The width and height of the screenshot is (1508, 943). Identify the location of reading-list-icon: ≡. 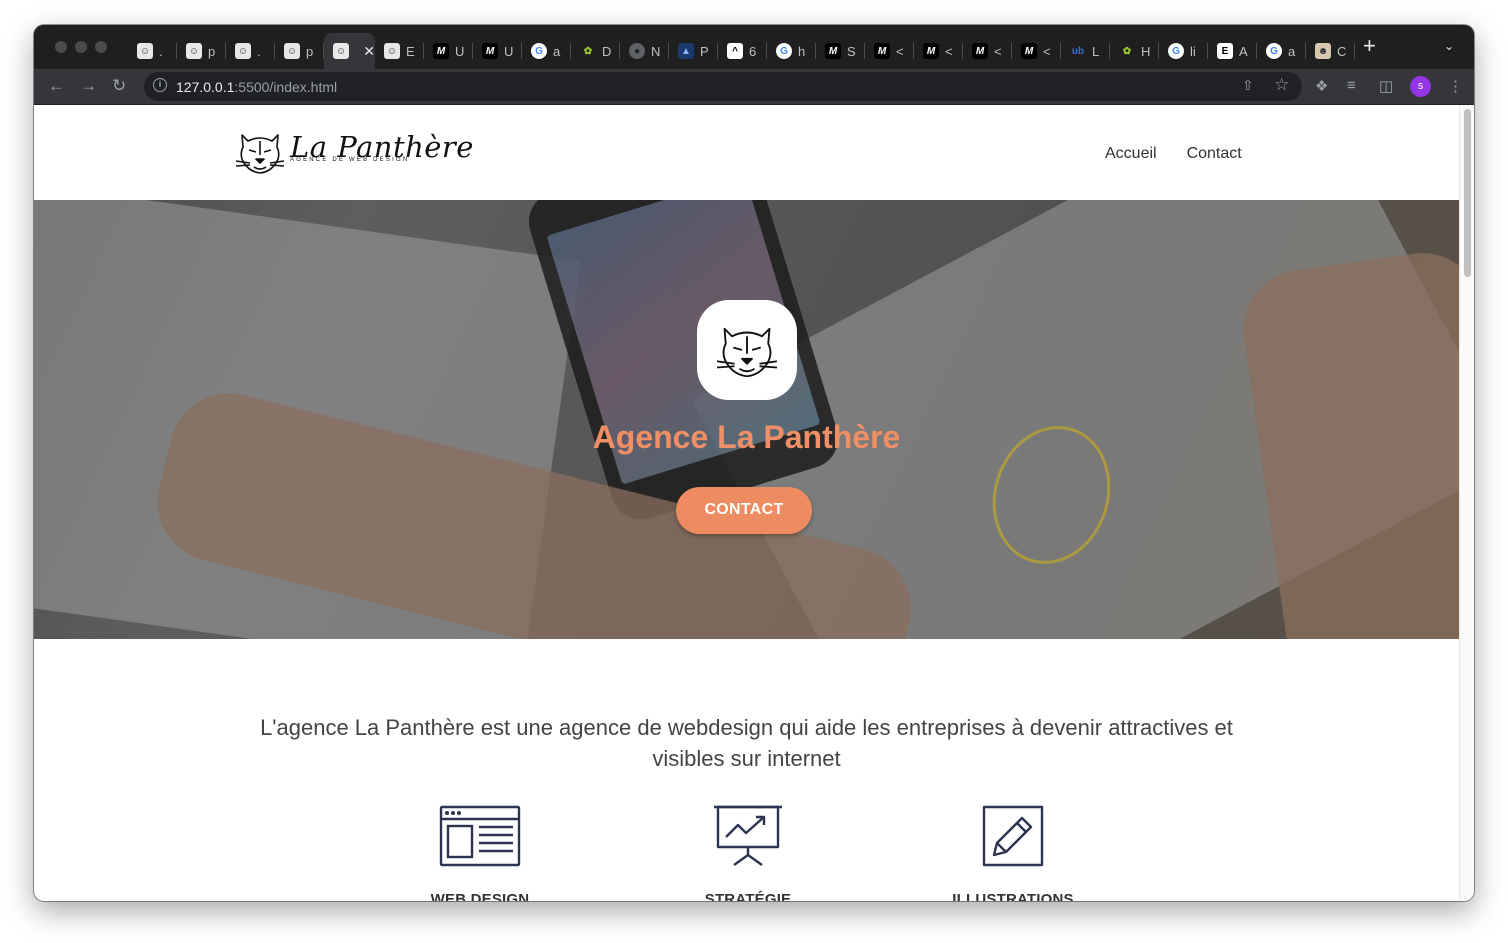
(1351, 85).